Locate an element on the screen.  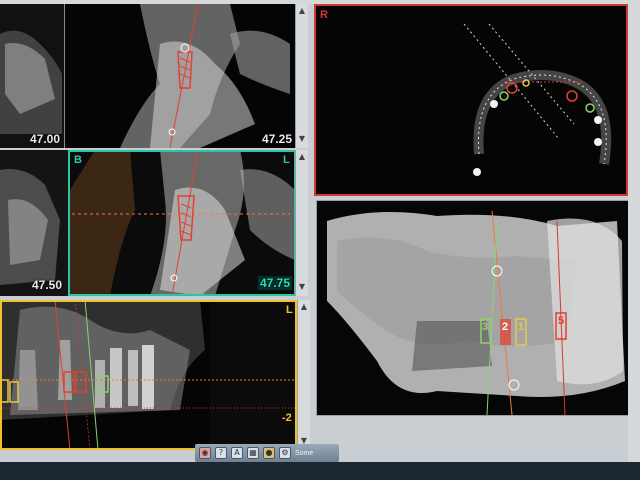
cross-section-view-middle: B L 47.50 47.75 is located at coordinates (147, 223).